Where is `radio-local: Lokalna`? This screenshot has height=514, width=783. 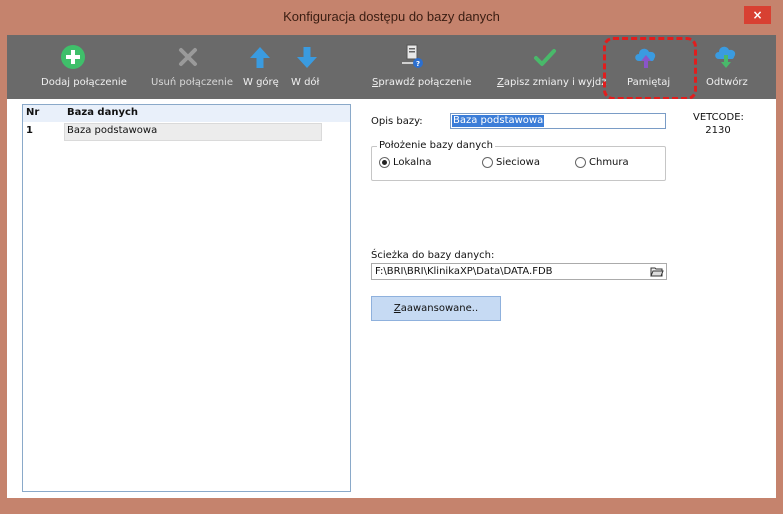 radio-local: Lokalna is located at coordinates (405, 162).